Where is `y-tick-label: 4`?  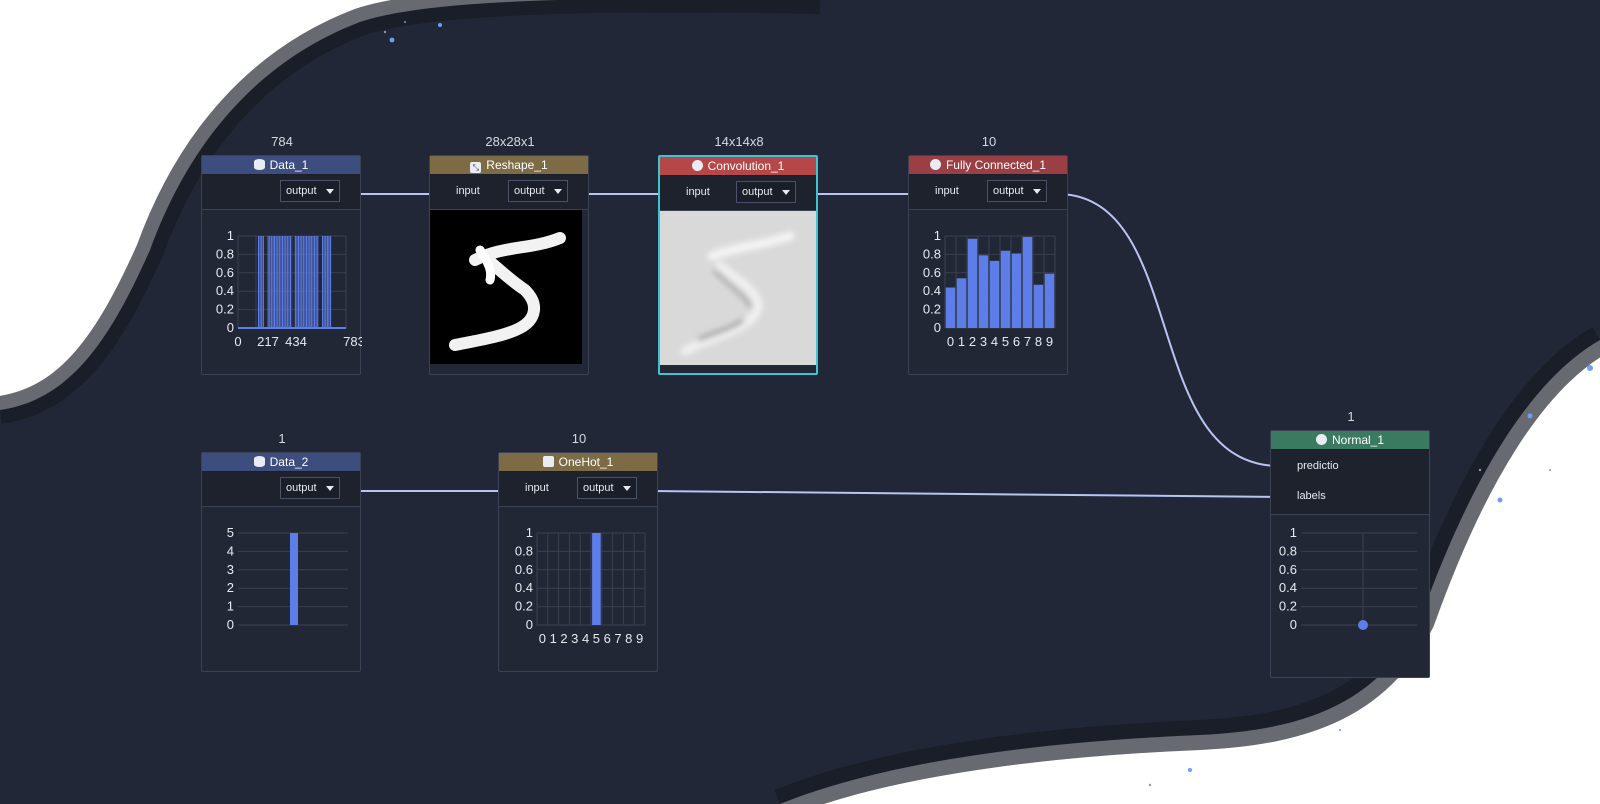
y-tick-label: 4 is located at coordinates (230, 550).